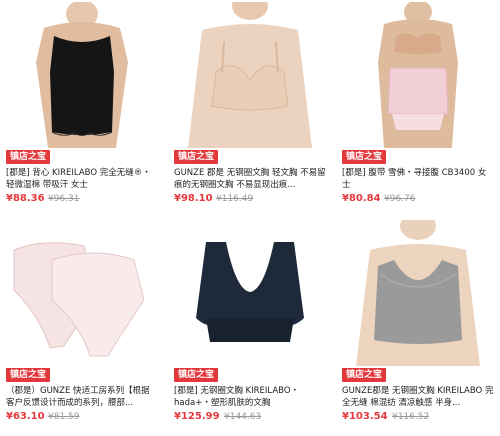 The height and width of the screenshot is (436, 500). Describe the element at coordinates (418, 179) in the screenshot. I see `product-title: [郡是] 腹带 雪佛・寻接腹 CB3400 女士` at that location.